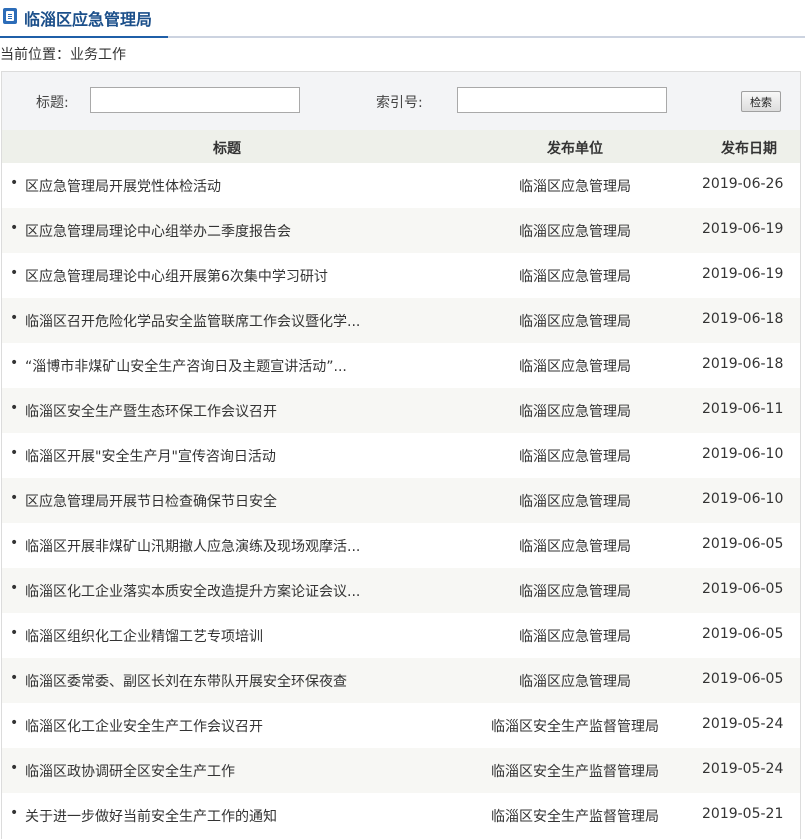 This screenshot has width=805, height=839. I want to click on article-title-link: 区应急管理局理论中心组开展第6次集中学习研讨, so click(215, 276).